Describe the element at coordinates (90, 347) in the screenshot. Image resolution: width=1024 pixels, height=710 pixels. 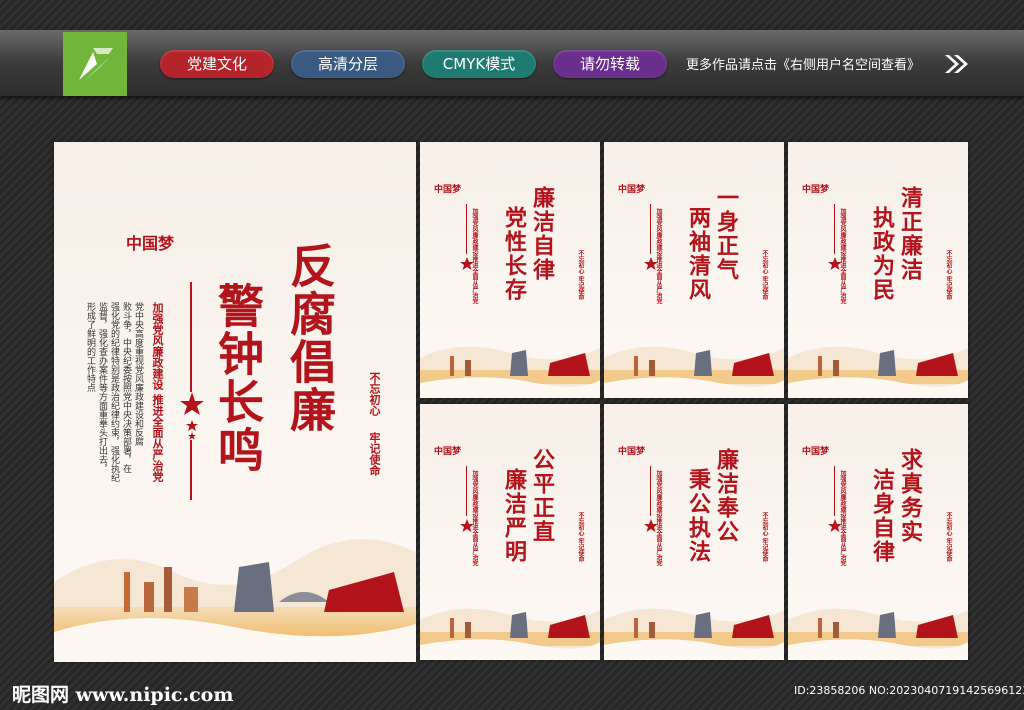
I see `main-body-line-5: 形成了鲜明的工作特点` at that location.